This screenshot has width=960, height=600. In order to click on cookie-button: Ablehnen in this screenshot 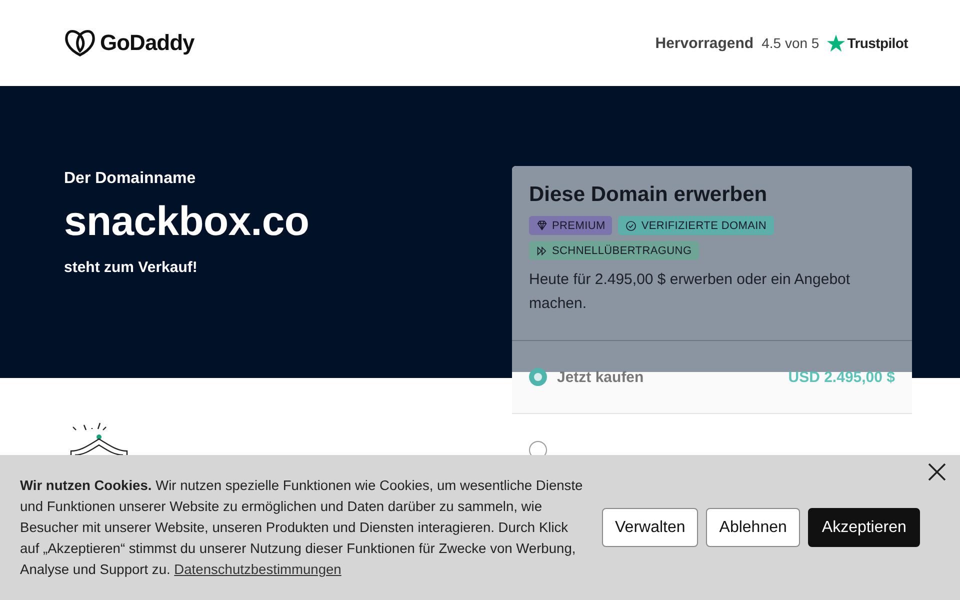, I will do `click(753, 527)`.